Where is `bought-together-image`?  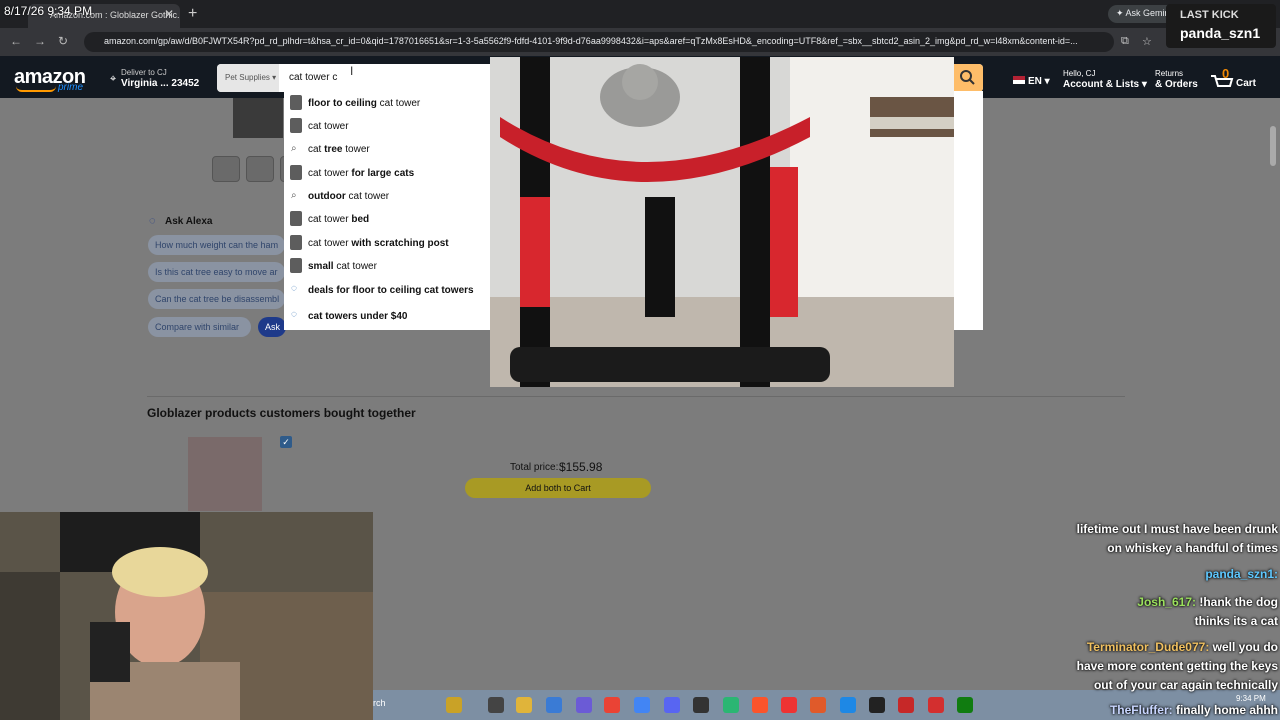
bought-together-image is located at coordinates (225, 474).